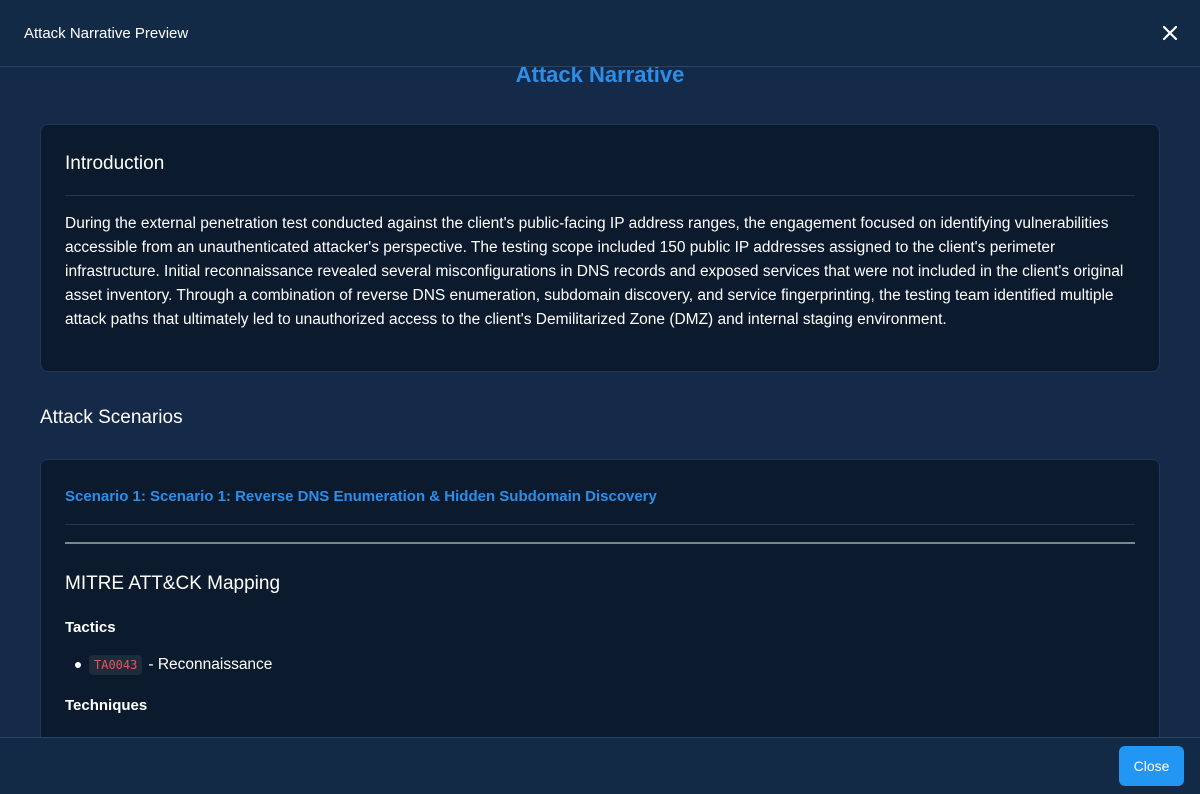  Describe the element at coordinates (78, 665) in the screenshot. I see `bullet-icon` at that location.